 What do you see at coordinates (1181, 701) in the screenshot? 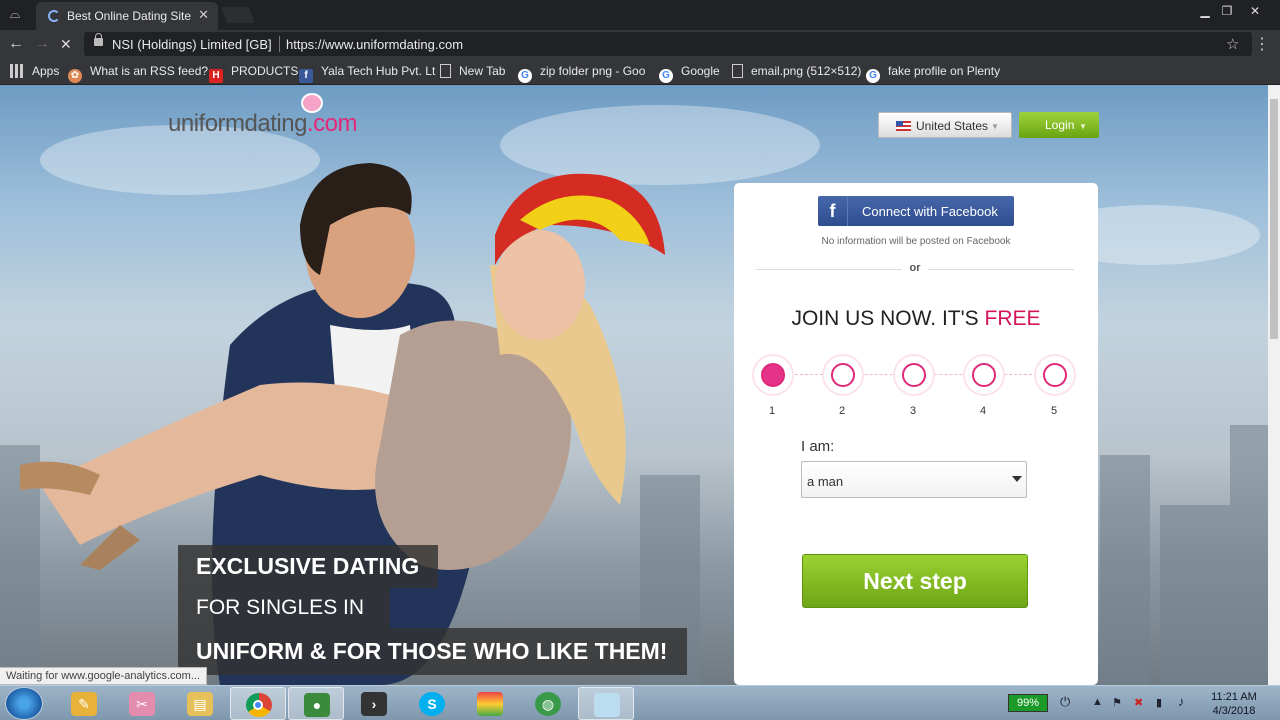
I see `volume-icon: ♪` at bounding box center [1181, 701].